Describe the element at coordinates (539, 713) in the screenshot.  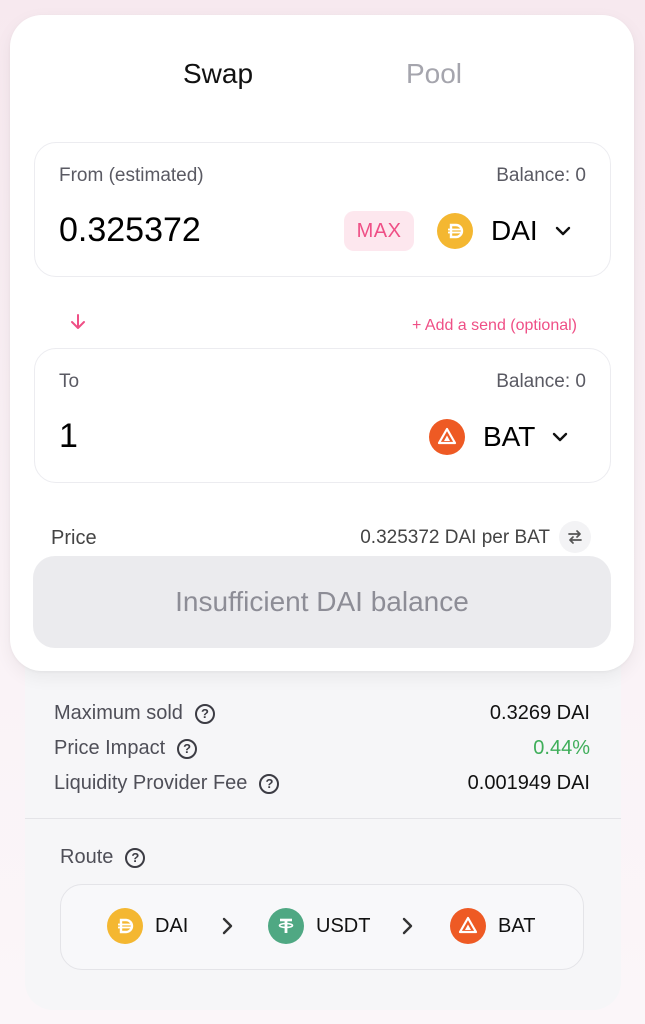
I see `detail-value: 0.3269 DAI` at that location.